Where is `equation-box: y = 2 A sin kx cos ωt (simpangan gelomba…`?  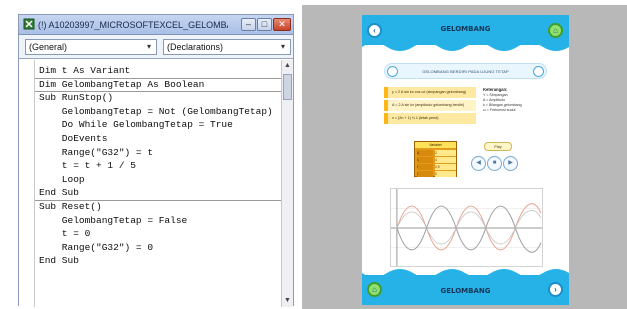 equation-box: y = 2 A sin kx cos ωt (simpangan gelomba… is located at coordinates (430, 92).